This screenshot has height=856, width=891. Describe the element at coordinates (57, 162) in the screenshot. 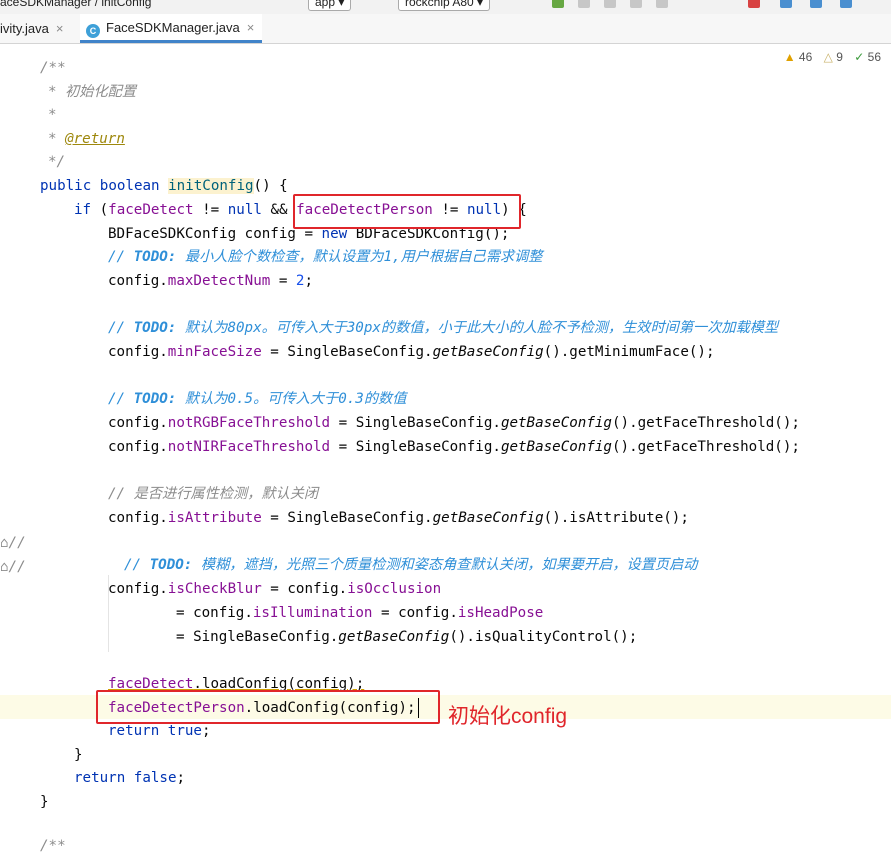

I see `code-line: */` at that location.